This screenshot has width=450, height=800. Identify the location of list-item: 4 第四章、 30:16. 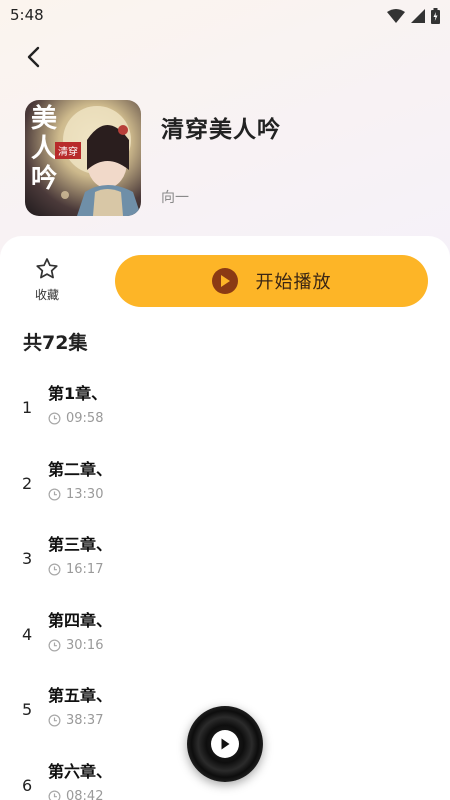
(225, 637).